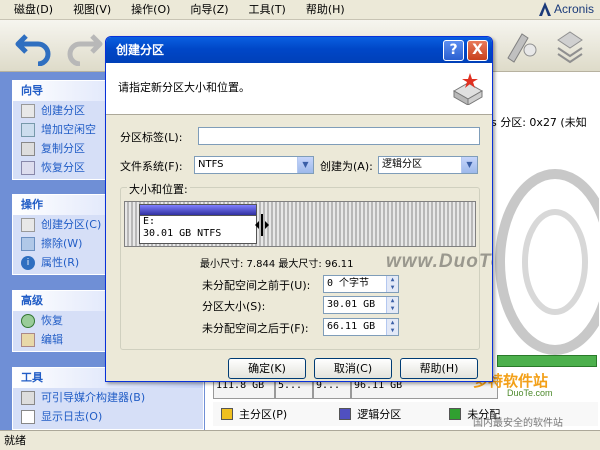  Describe the element at coordinates (33, 10) in the screenshot. I see `menu-disk: 磁盘(D)` at that location.